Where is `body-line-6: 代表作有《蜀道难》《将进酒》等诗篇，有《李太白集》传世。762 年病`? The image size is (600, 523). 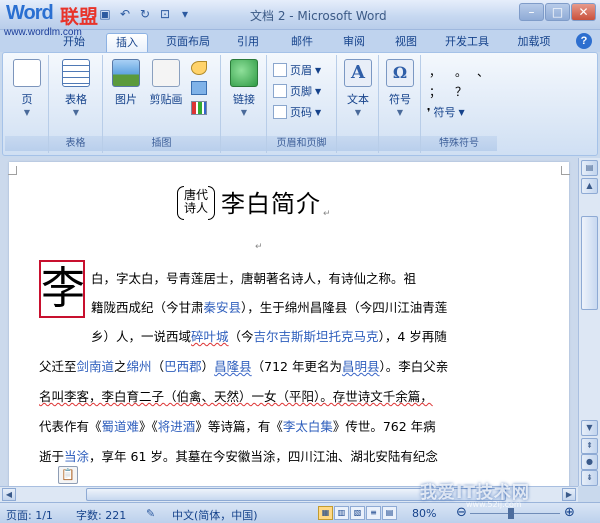 body-line-6: 代表作有《蜀道难》《将进酒》等诗篇，有《李太白集》传世。762 年病 is located at coordinates (237, 426).